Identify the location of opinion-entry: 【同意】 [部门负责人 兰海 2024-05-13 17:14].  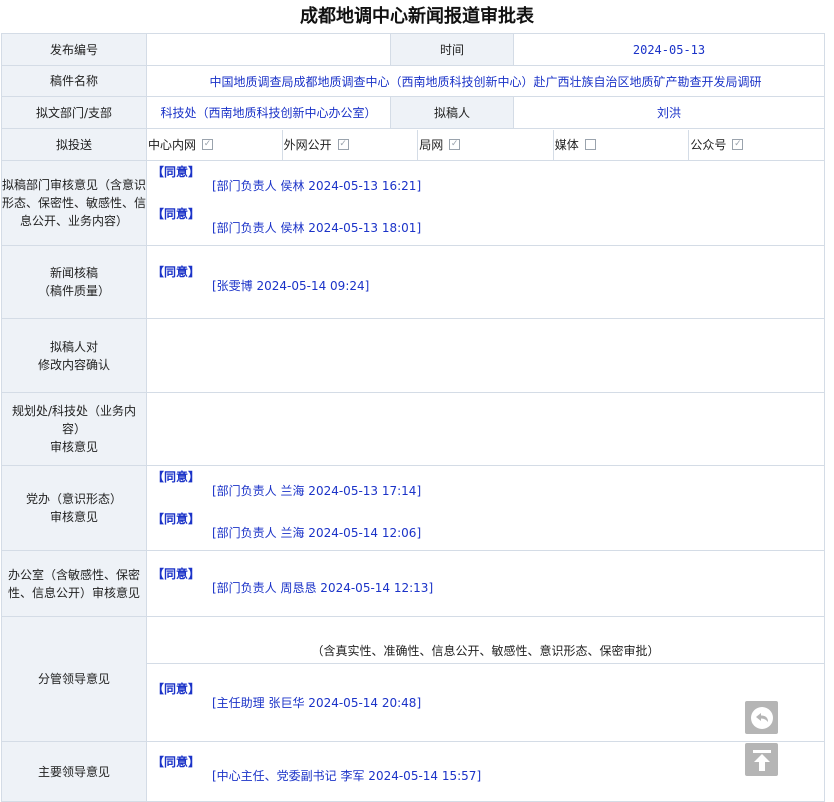
(485, 487).